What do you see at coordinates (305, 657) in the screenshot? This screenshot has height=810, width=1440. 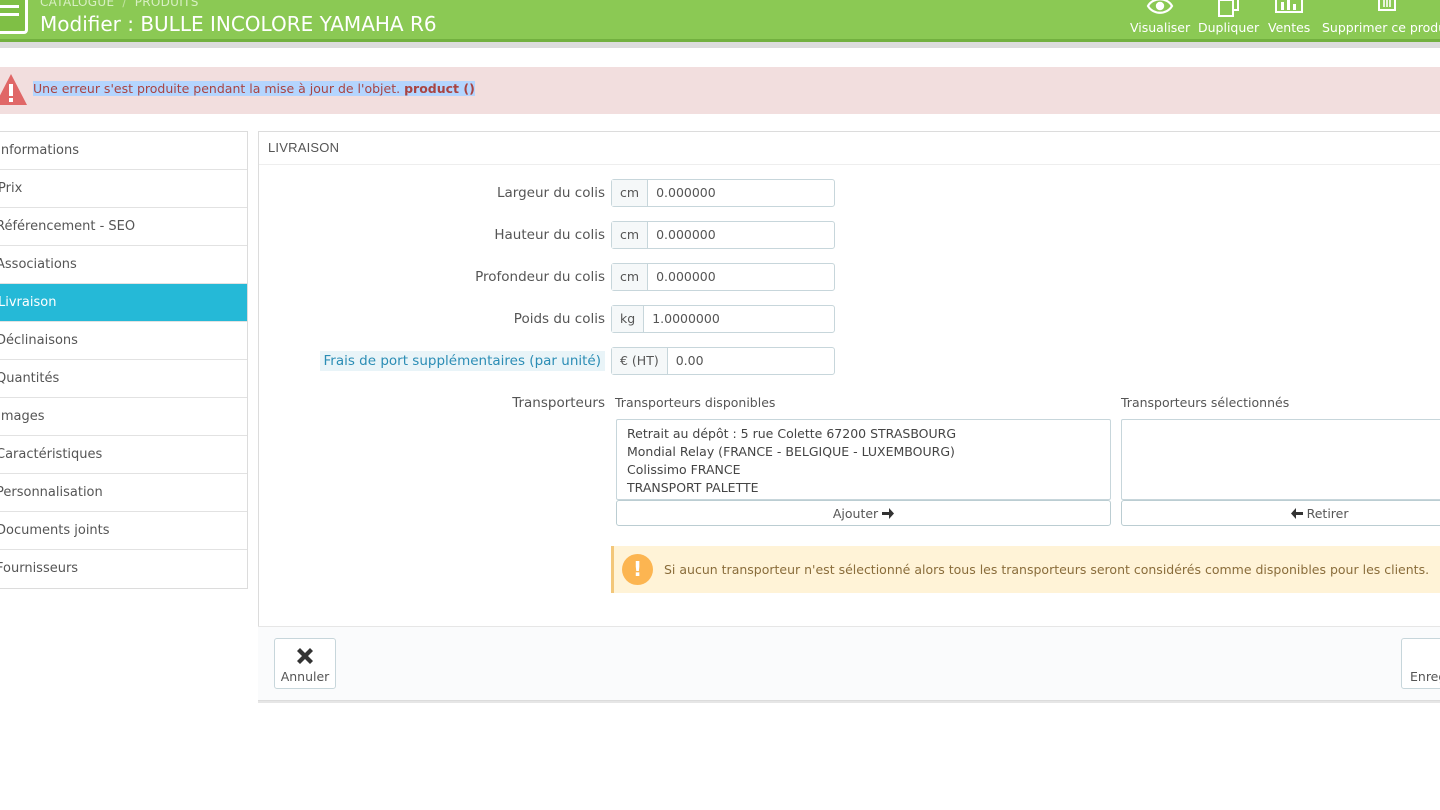 I see `close-icon` at bounding box center [305, 657].